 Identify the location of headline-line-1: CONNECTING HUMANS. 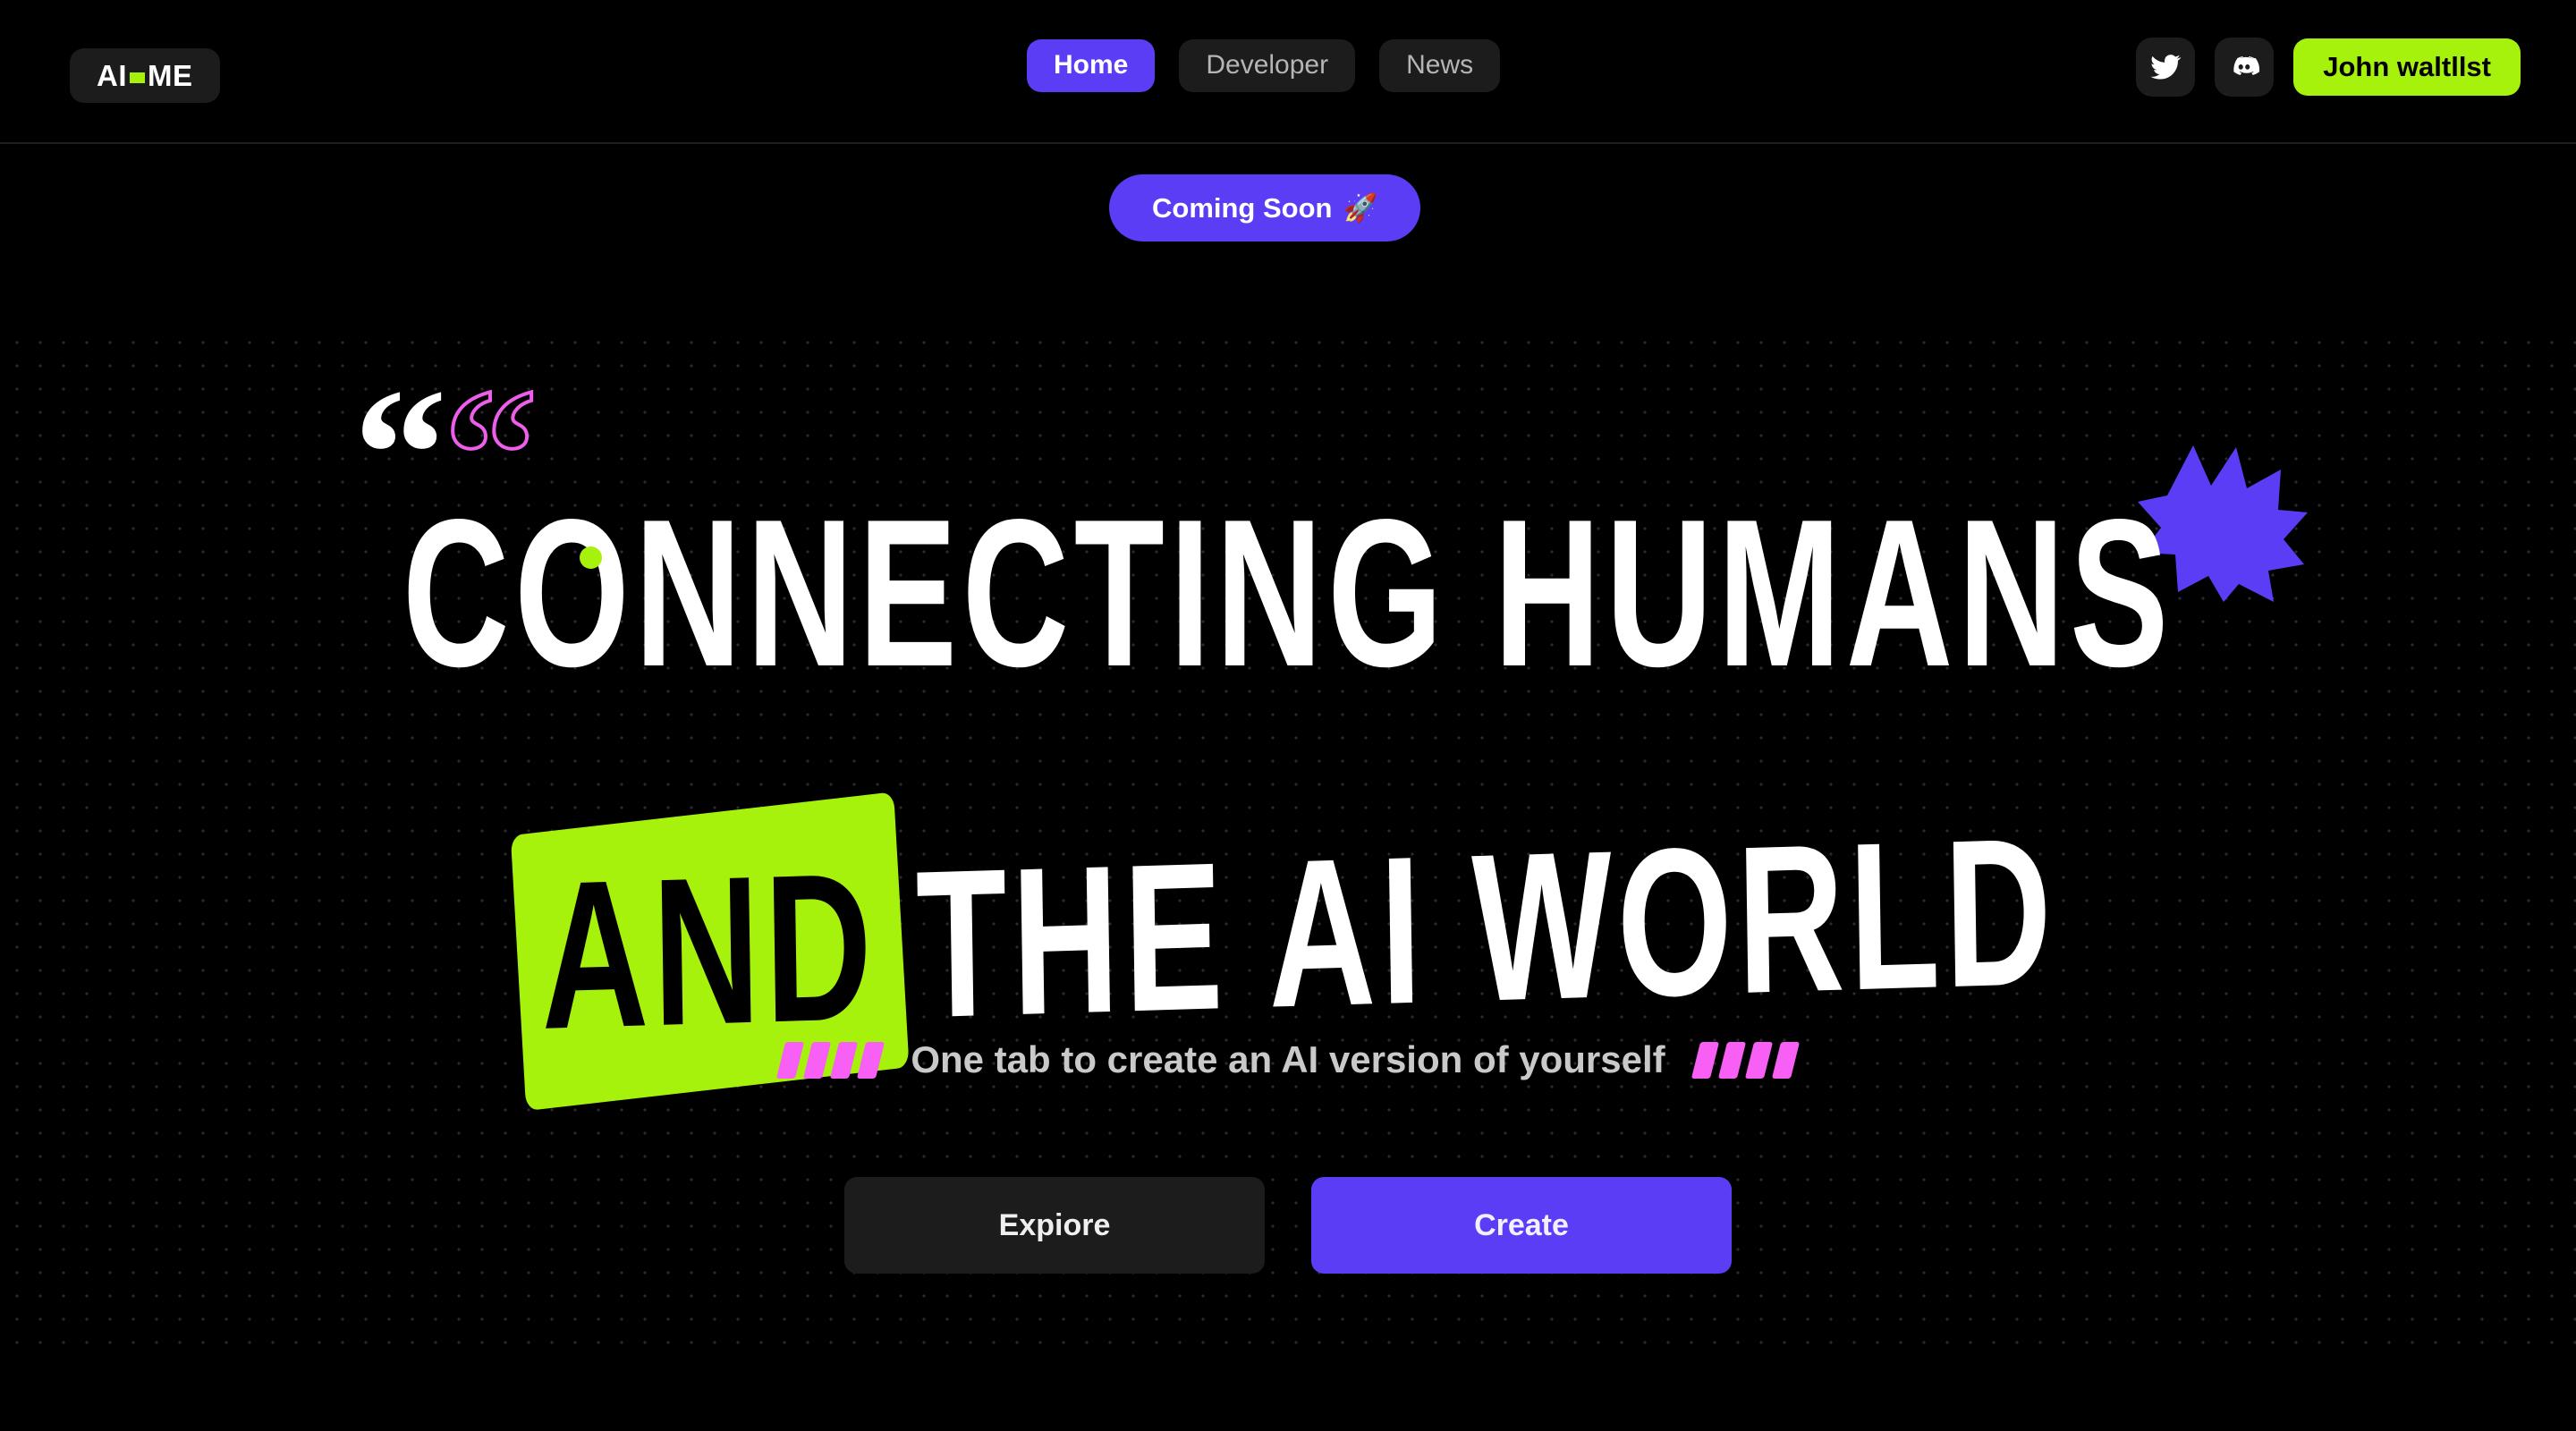
(1288, 593).